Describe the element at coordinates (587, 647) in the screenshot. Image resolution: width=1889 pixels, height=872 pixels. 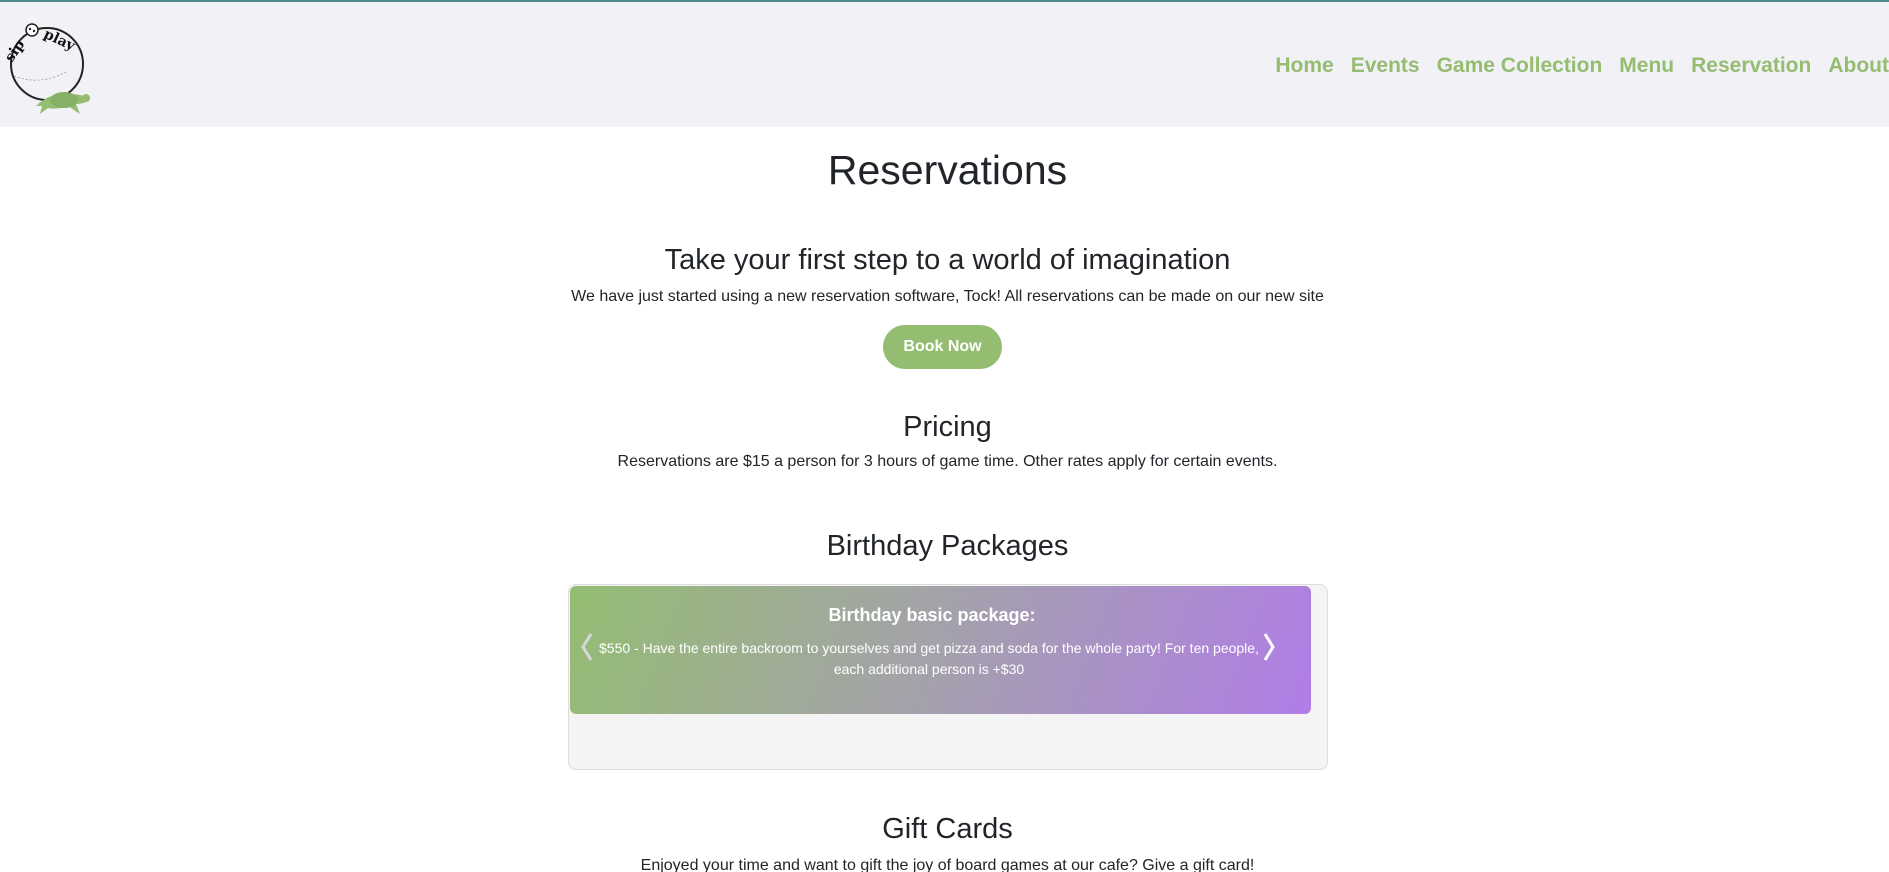
I see `carousel-prev-icon` at that location.